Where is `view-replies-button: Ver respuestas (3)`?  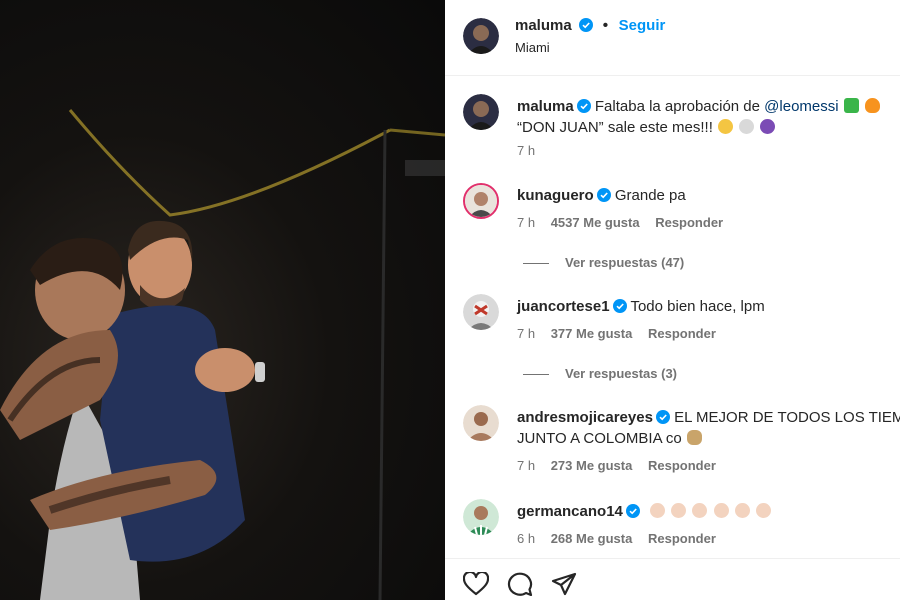
view-replies-button: Ver respuestas (3) is located at coordinates (600, 373).